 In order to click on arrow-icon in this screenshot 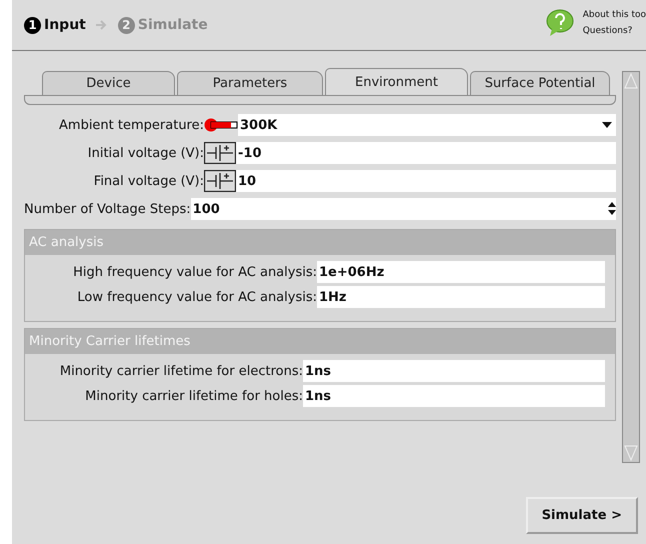, I will do `click(102, 25)`.